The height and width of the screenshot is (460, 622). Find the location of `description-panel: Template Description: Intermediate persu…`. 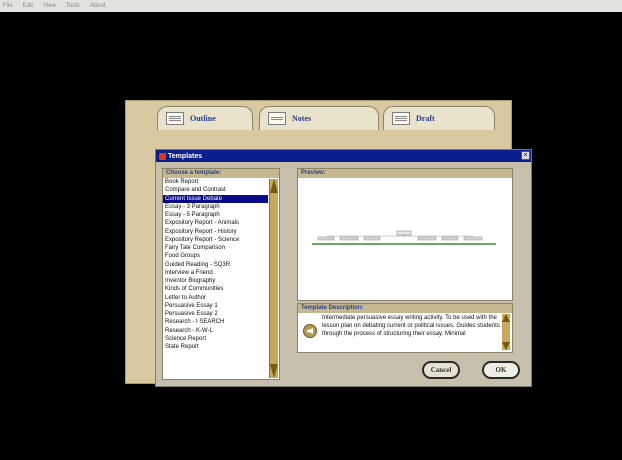

description-panel: Template Description: Intermediate persu… is located at coordinates (405, 328).